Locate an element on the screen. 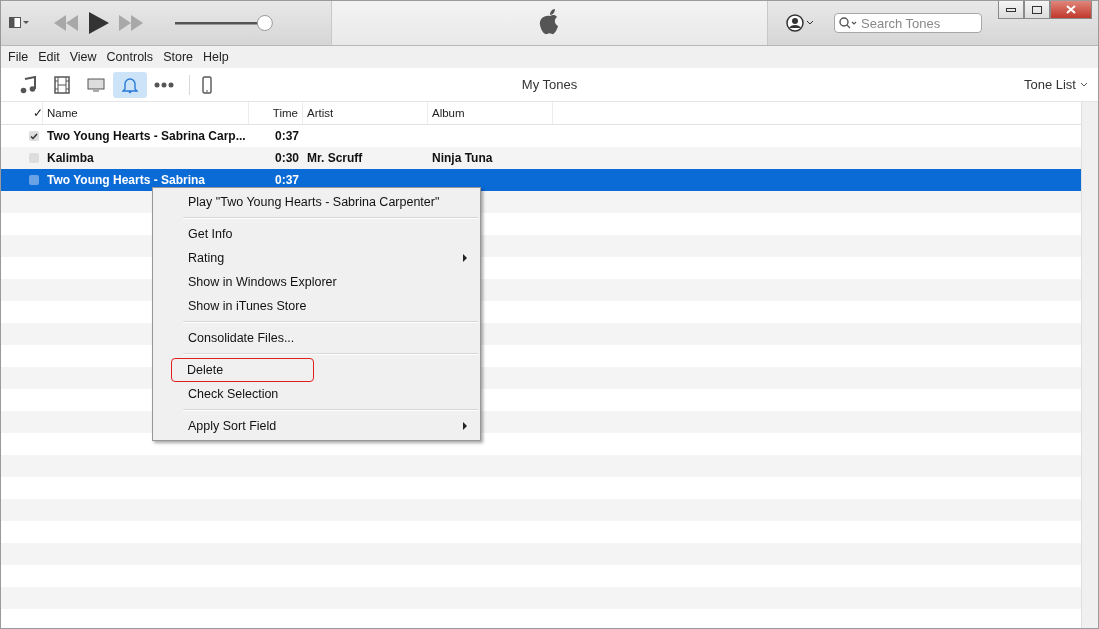  bell-icon is located at coordinates (130, 84).